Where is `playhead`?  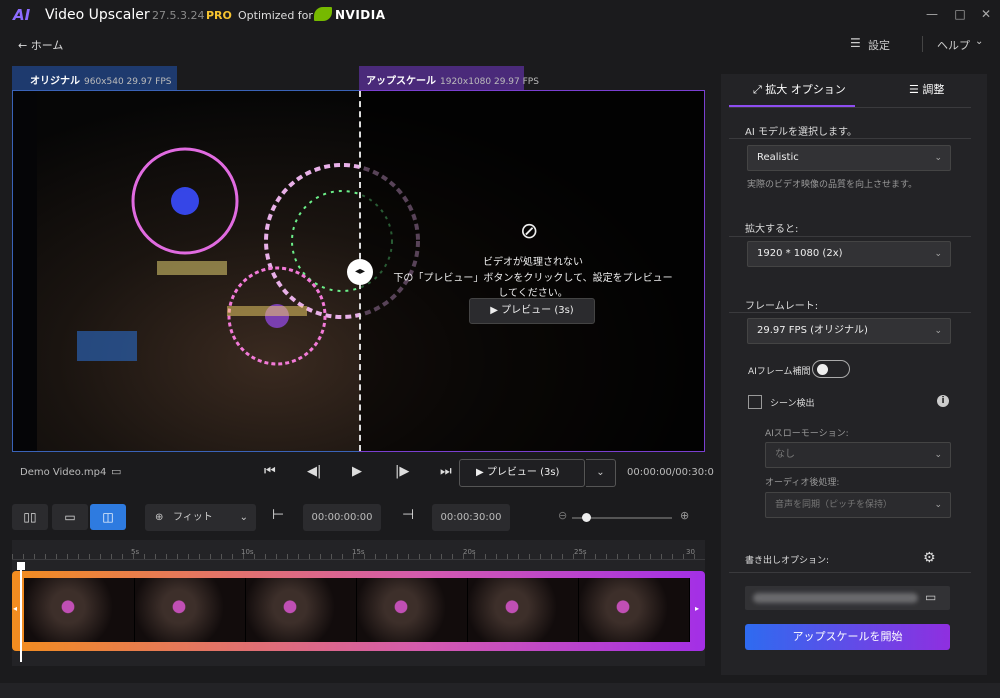 playhead is located at coordinates (21, 612).